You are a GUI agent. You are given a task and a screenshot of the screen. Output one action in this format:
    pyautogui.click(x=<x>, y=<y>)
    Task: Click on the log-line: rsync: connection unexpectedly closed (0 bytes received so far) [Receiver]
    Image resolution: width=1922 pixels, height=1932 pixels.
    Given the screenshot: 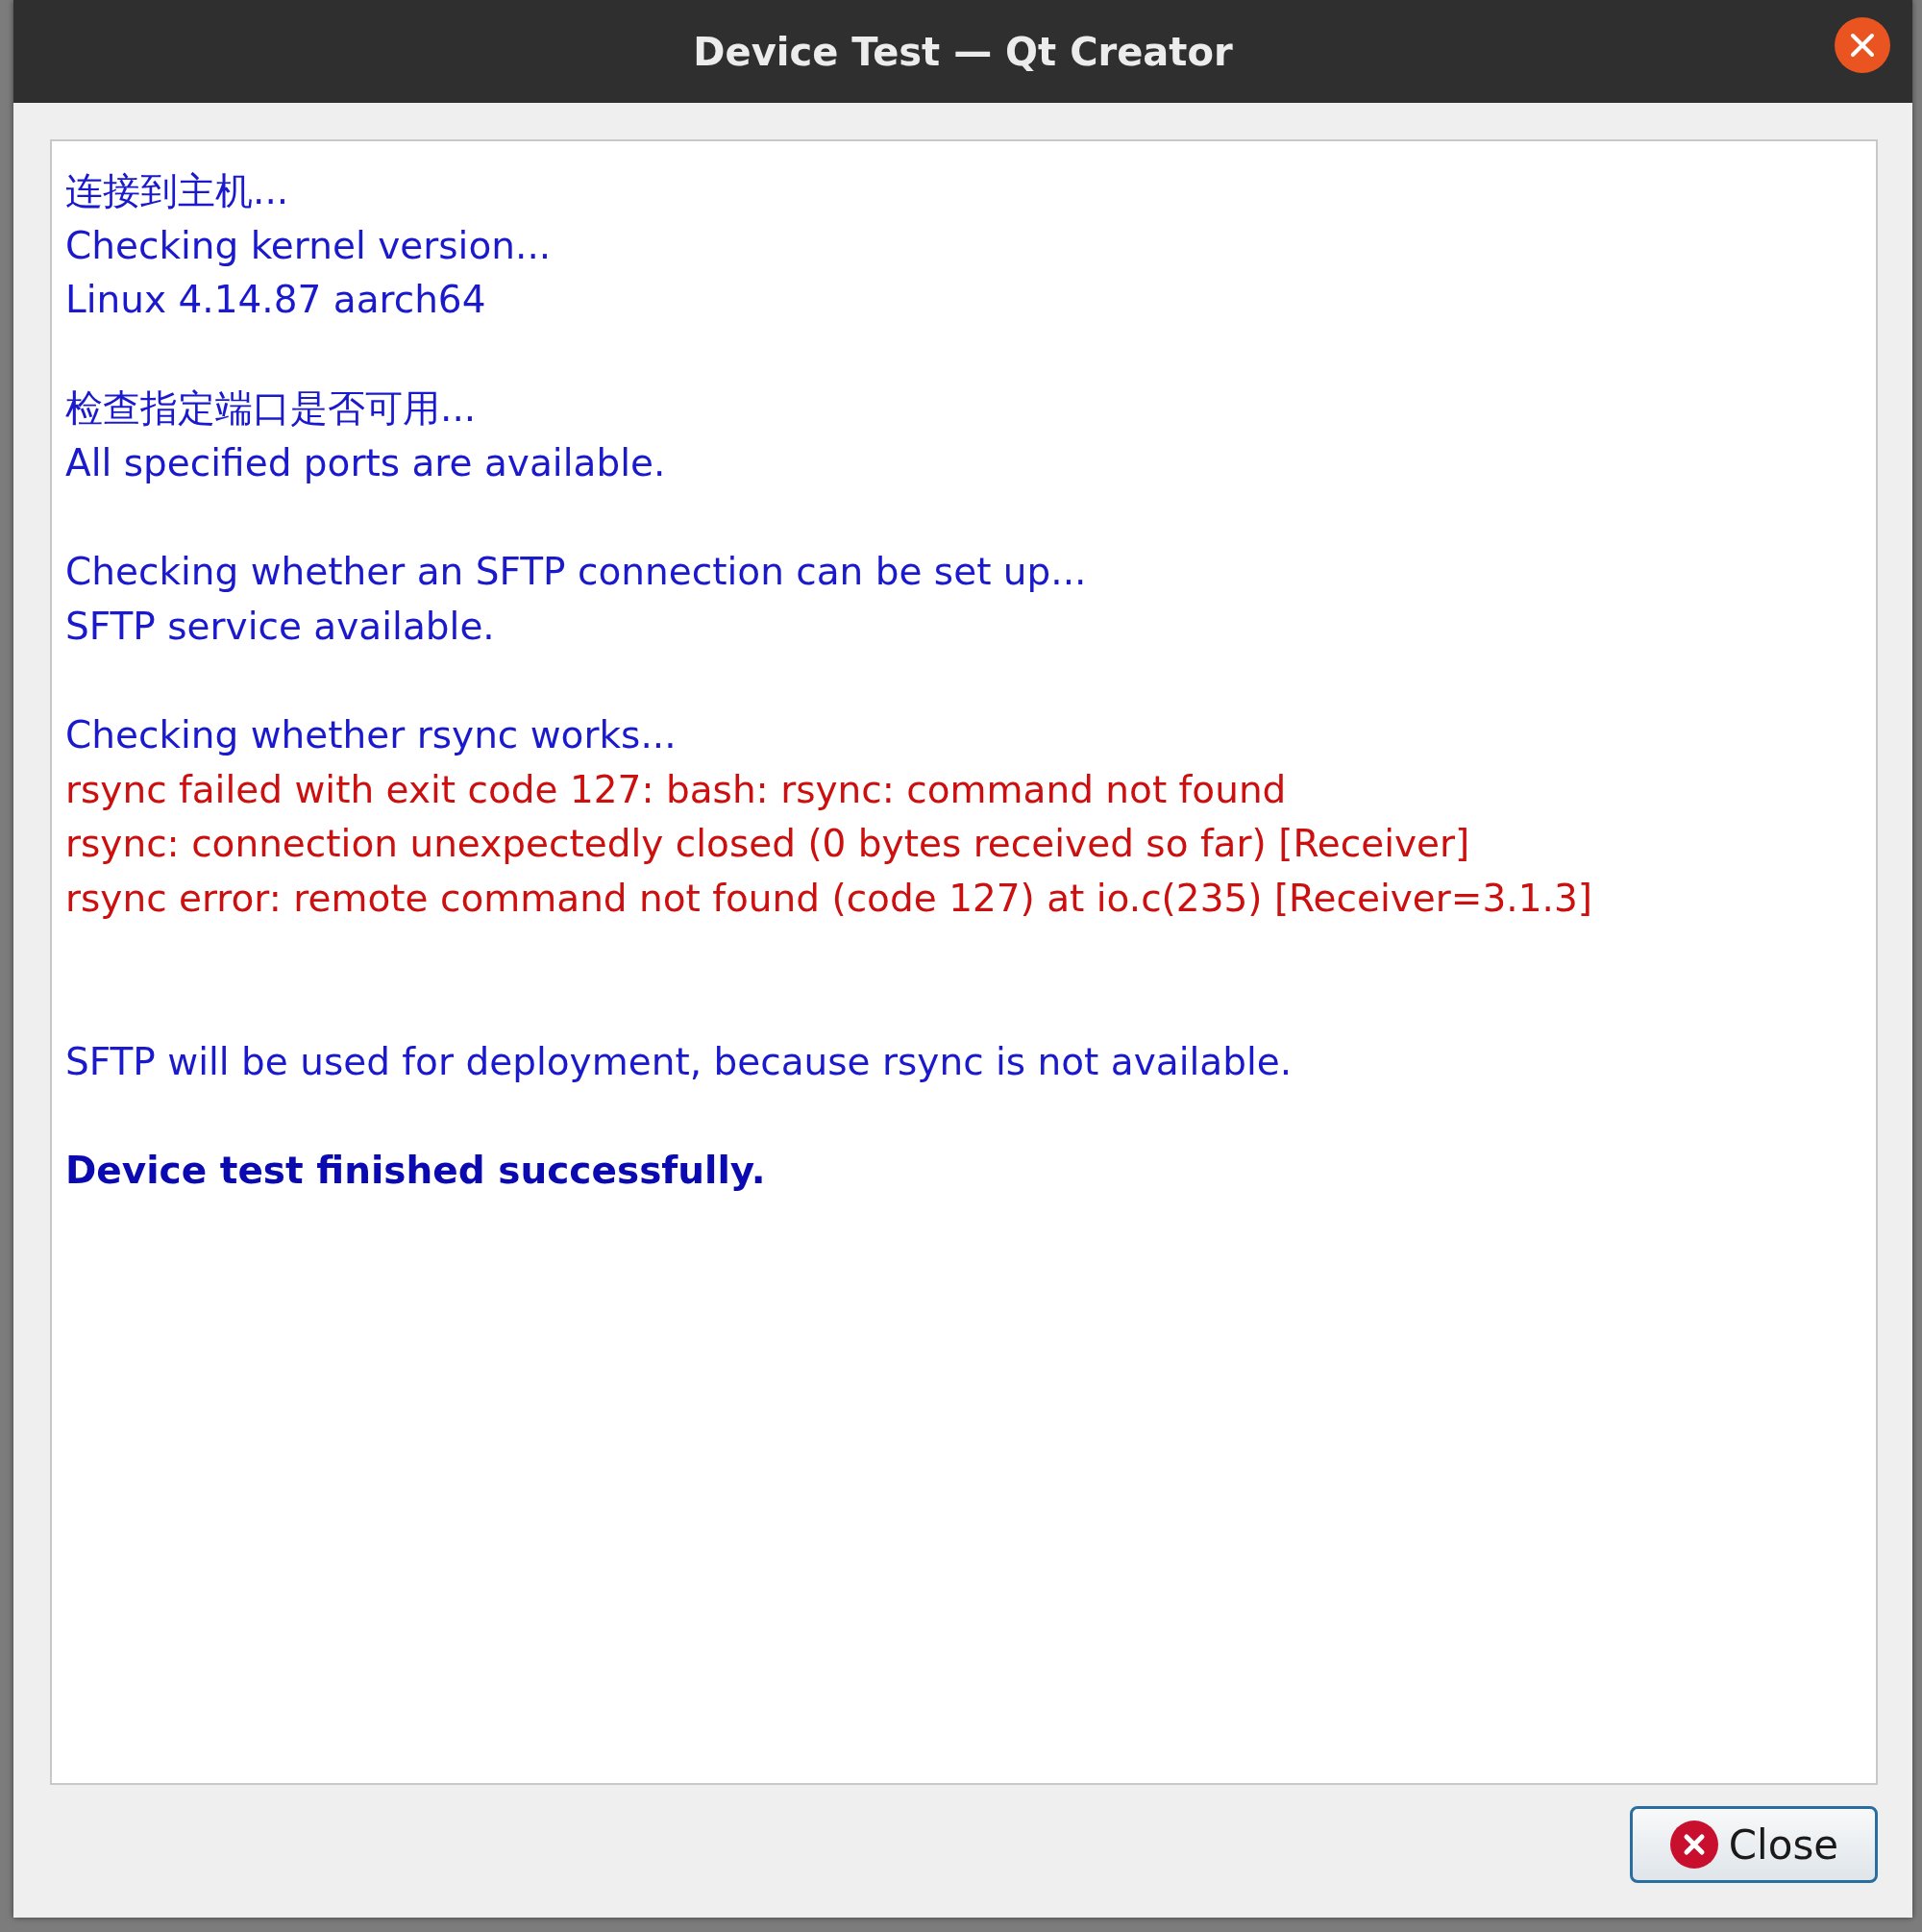 What is the action you would take?
    pyautogui.click(x=768, y=844)
    